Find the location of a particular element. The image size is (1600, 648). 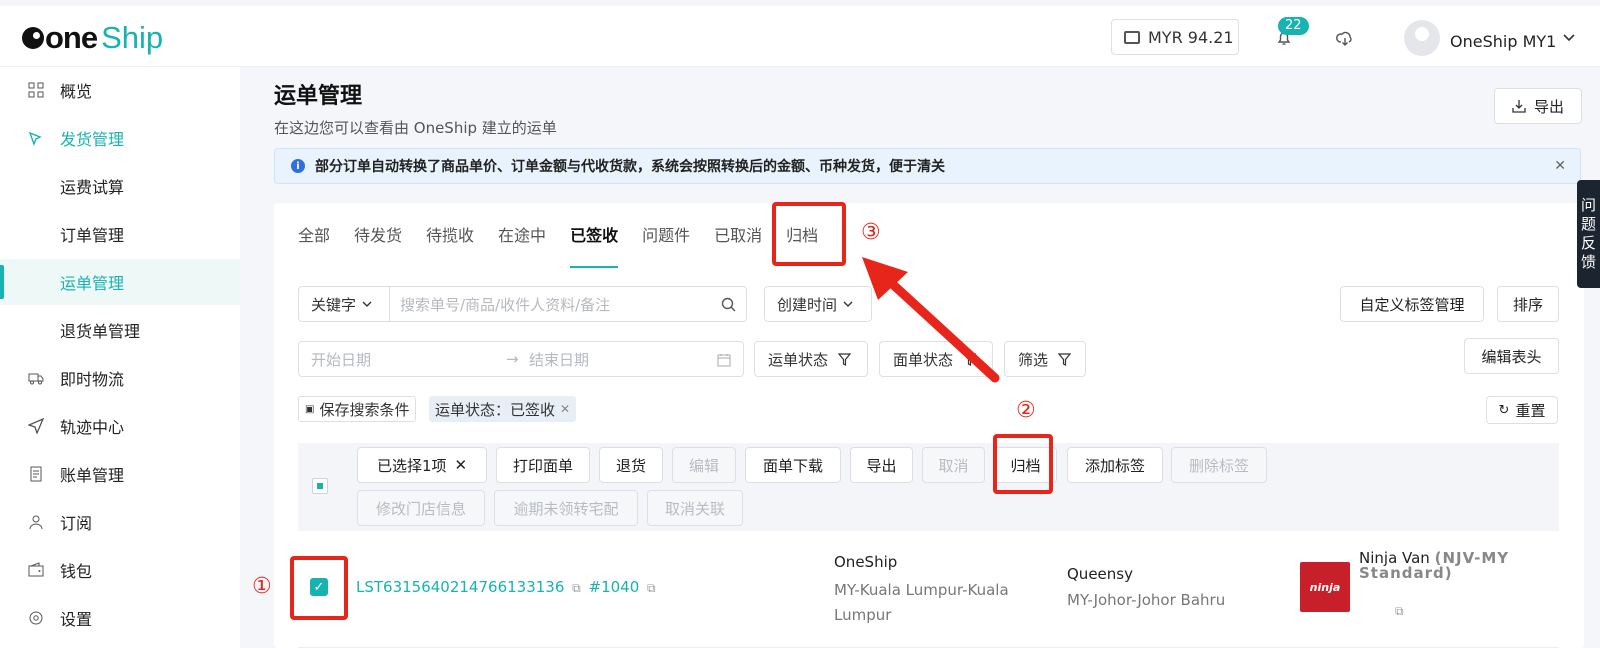

sidebar-item-label: 运单管理 is located at coordinates (92, 283).